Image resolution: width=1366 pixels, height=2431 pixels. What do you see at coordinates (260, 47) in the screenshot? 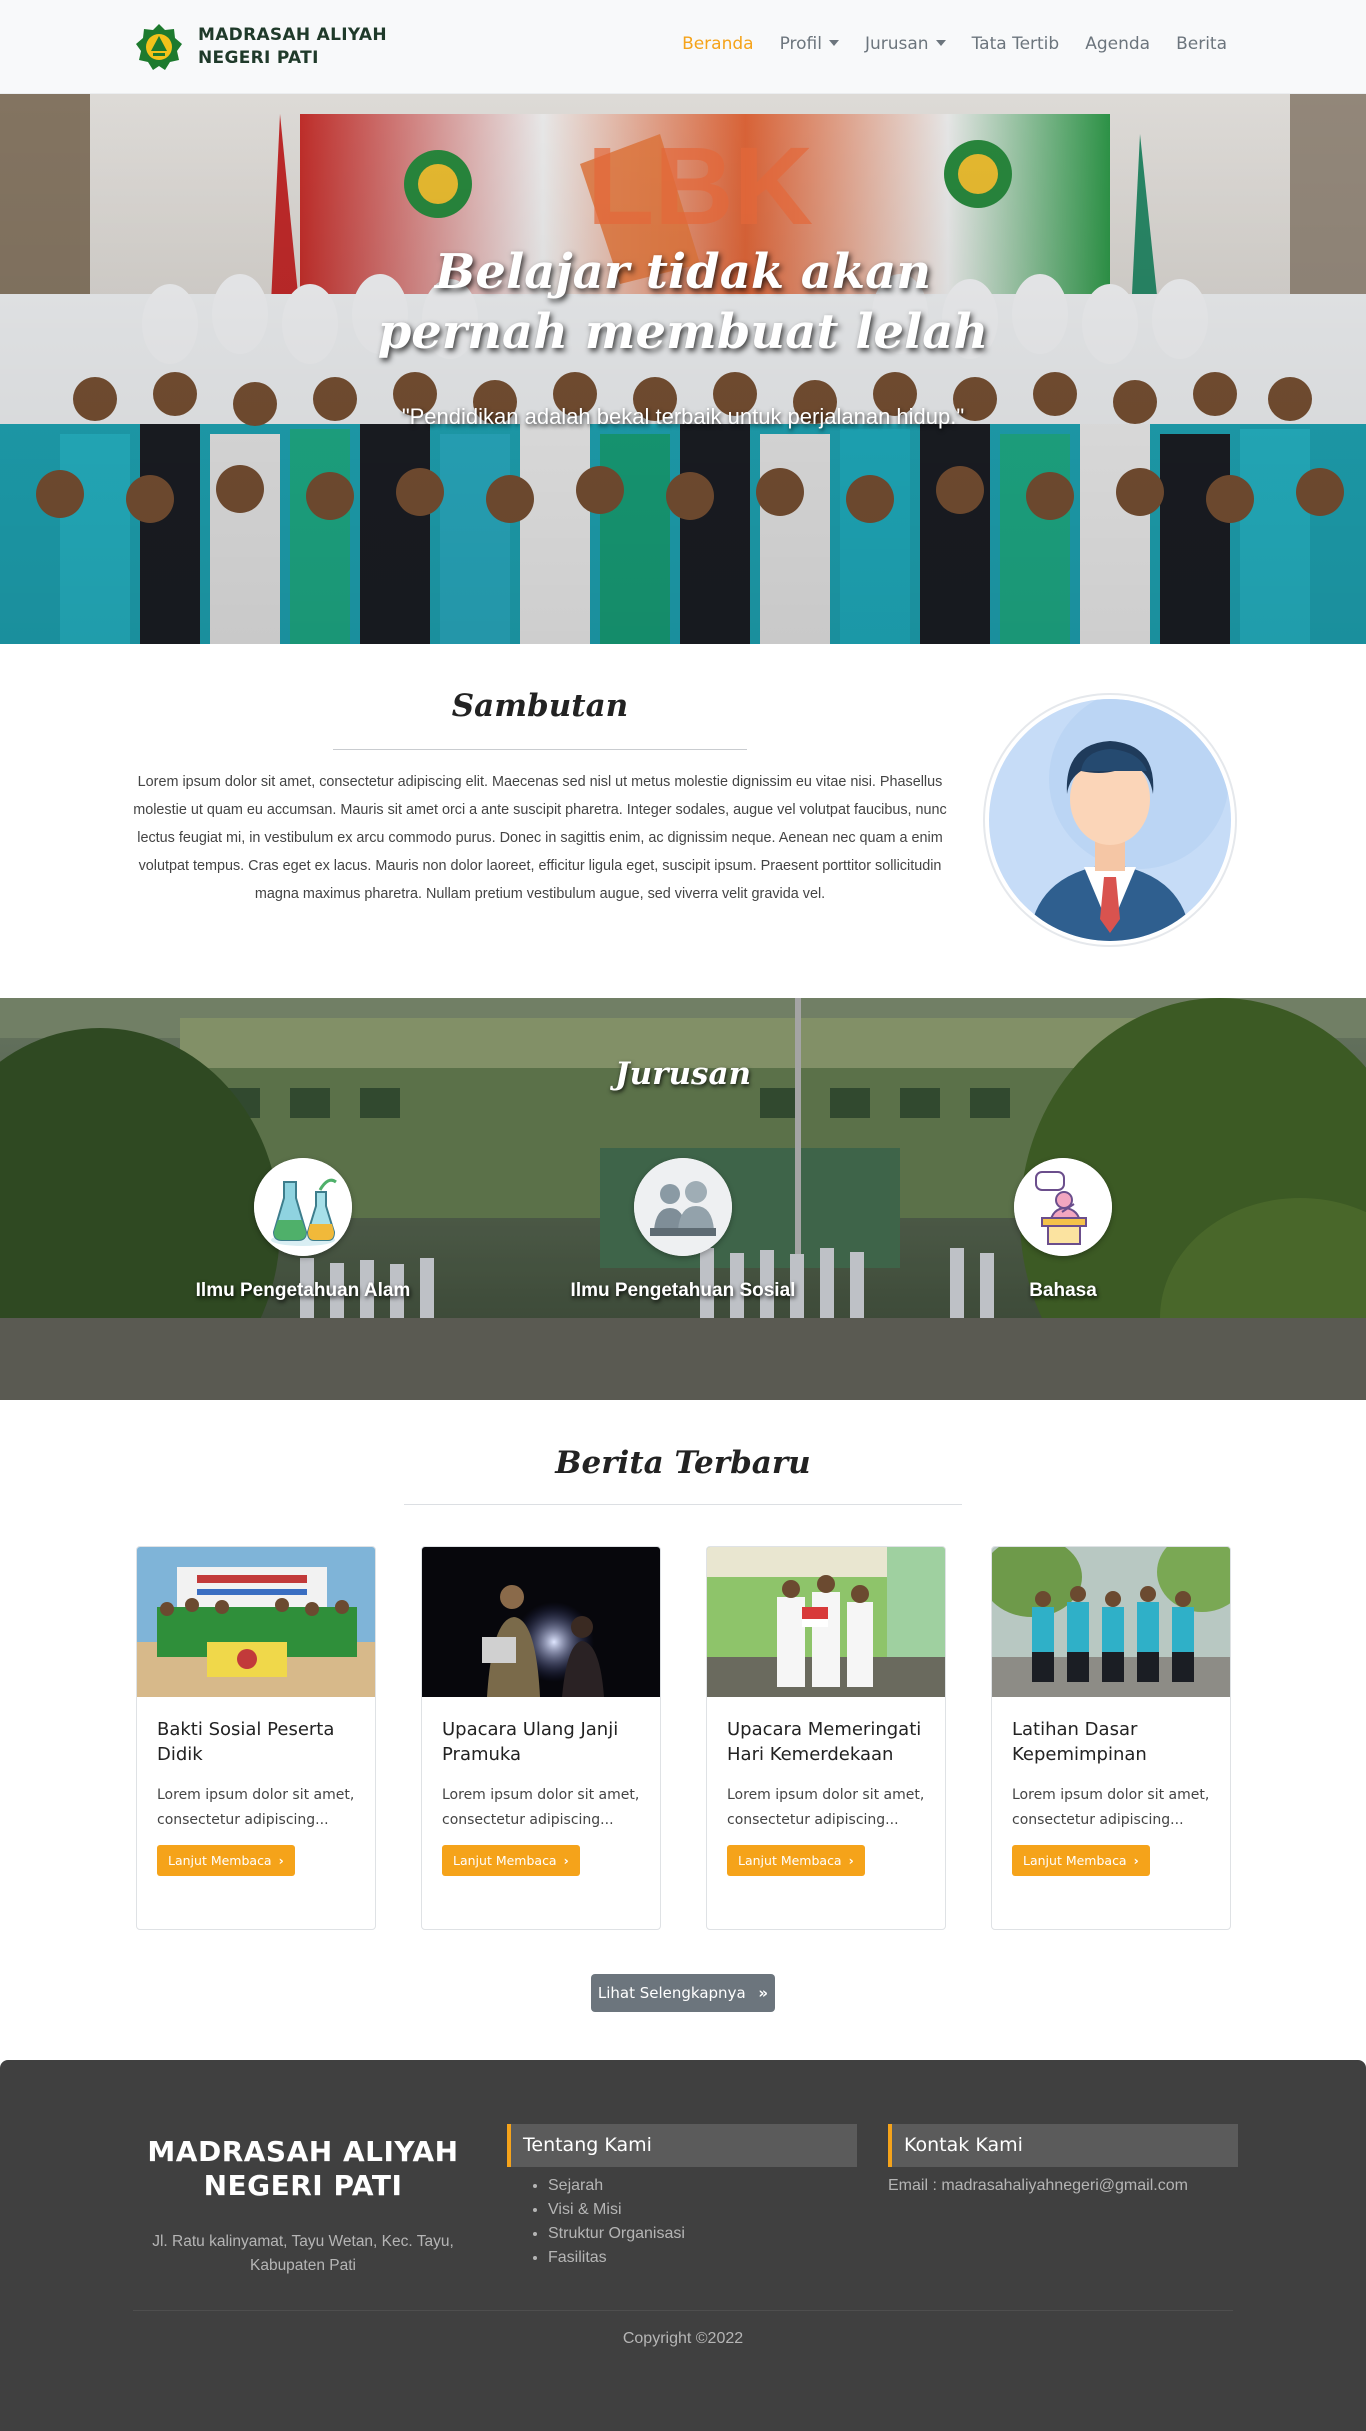
I see `brand: MADRASAH ALIYAH NEGERI PATI` at bounding box center [260, 47].